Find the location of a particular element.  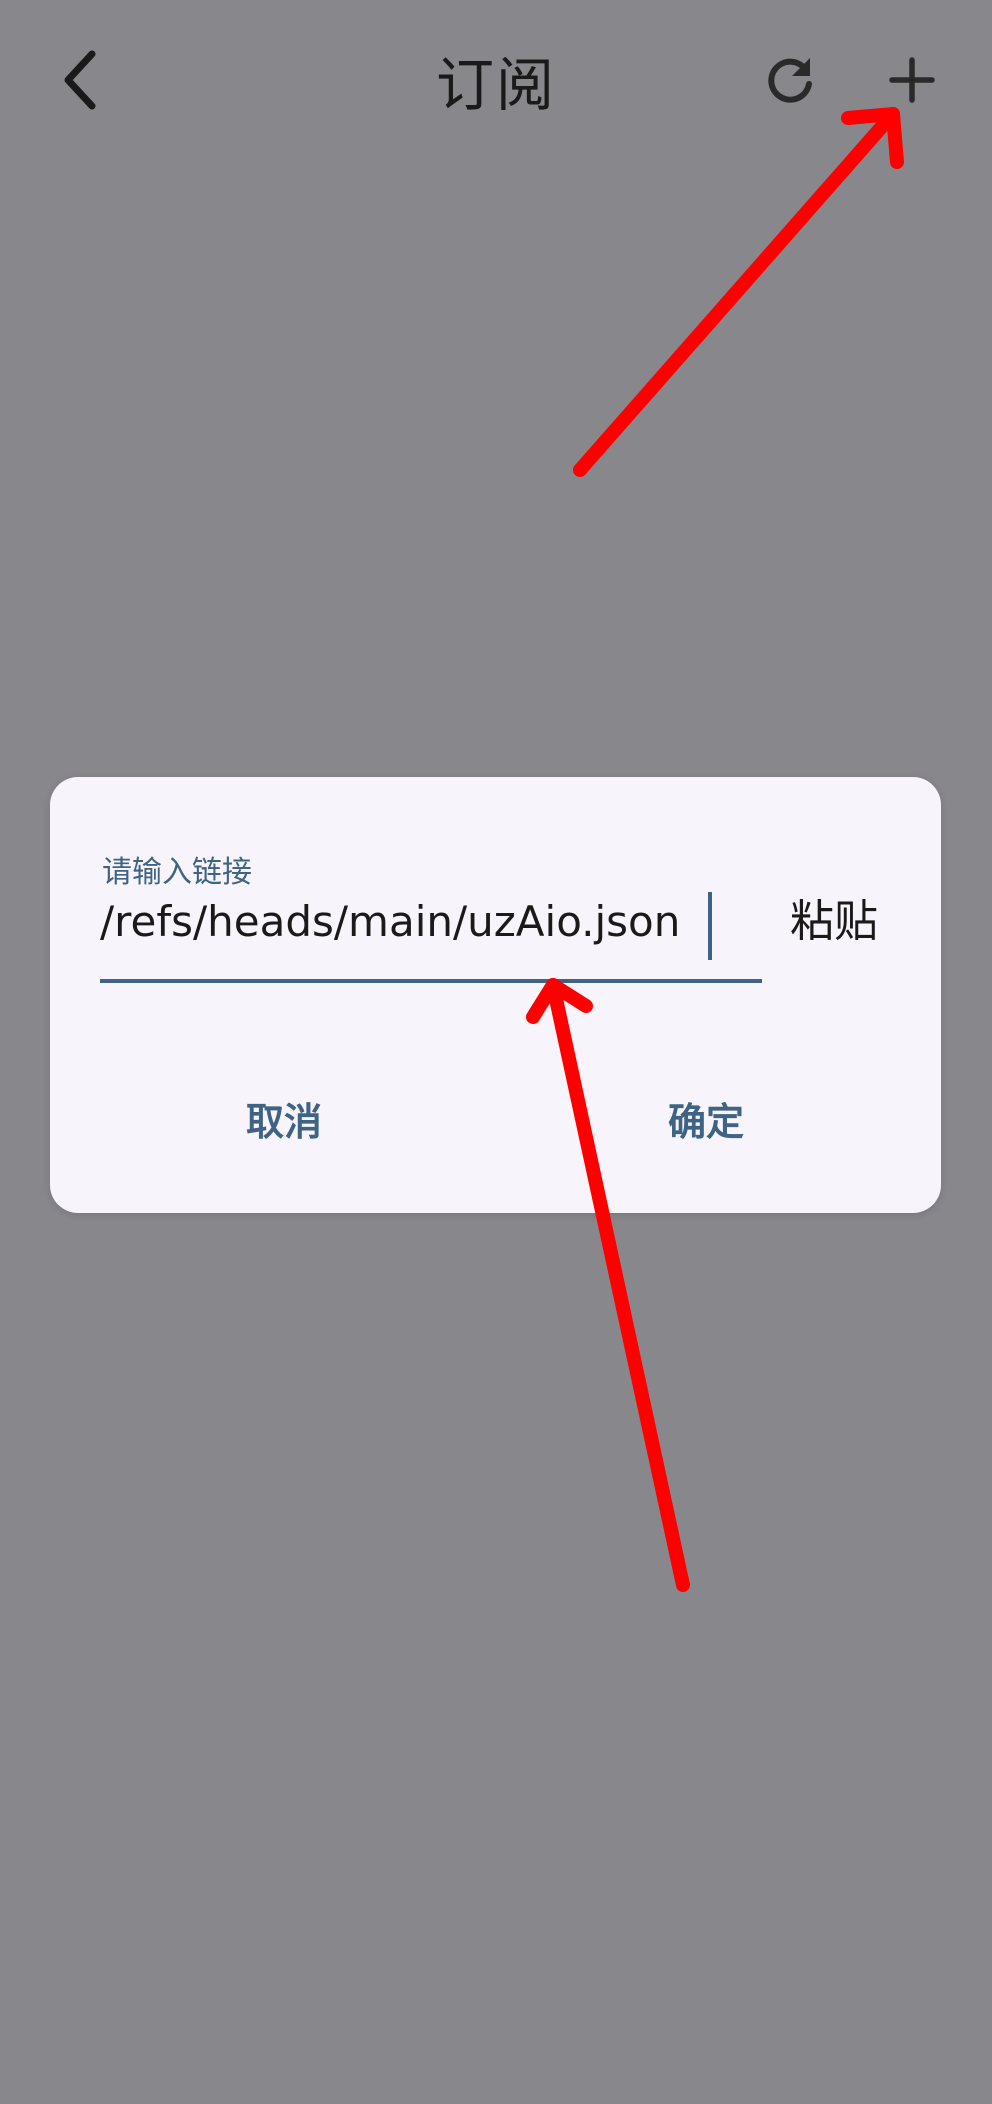

input-underline is located at coordinates (431, 981).